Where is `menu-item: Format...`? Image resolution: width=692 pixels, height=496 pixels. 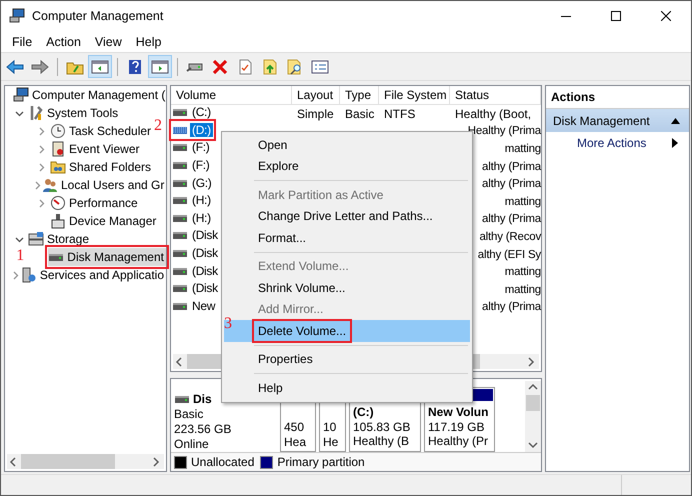 menu-item: Format... is located at coordinates (282, 237).